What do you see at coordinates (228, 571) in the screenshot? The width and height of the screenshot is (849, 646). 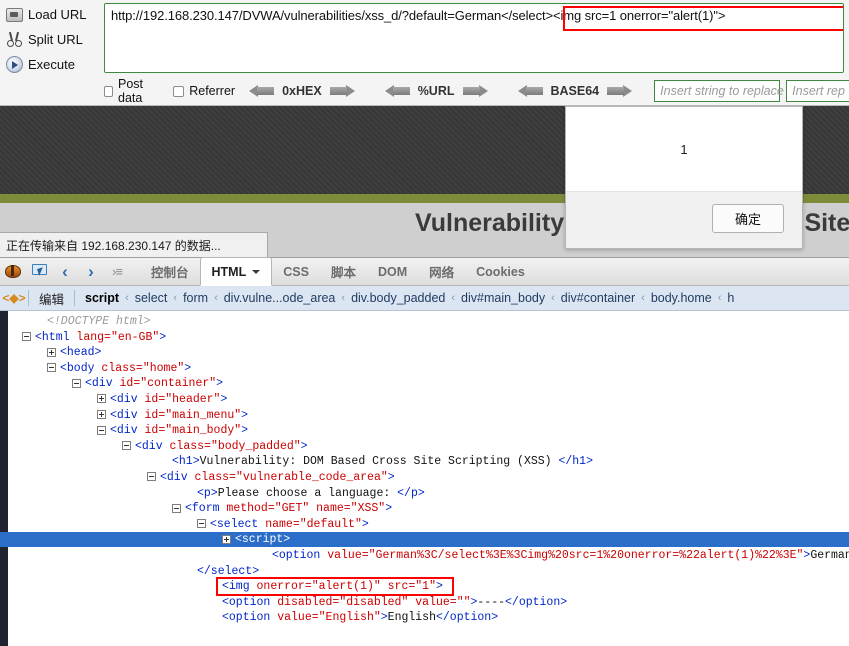 I see `source-line: </select>` at bounding box center [228, 571].